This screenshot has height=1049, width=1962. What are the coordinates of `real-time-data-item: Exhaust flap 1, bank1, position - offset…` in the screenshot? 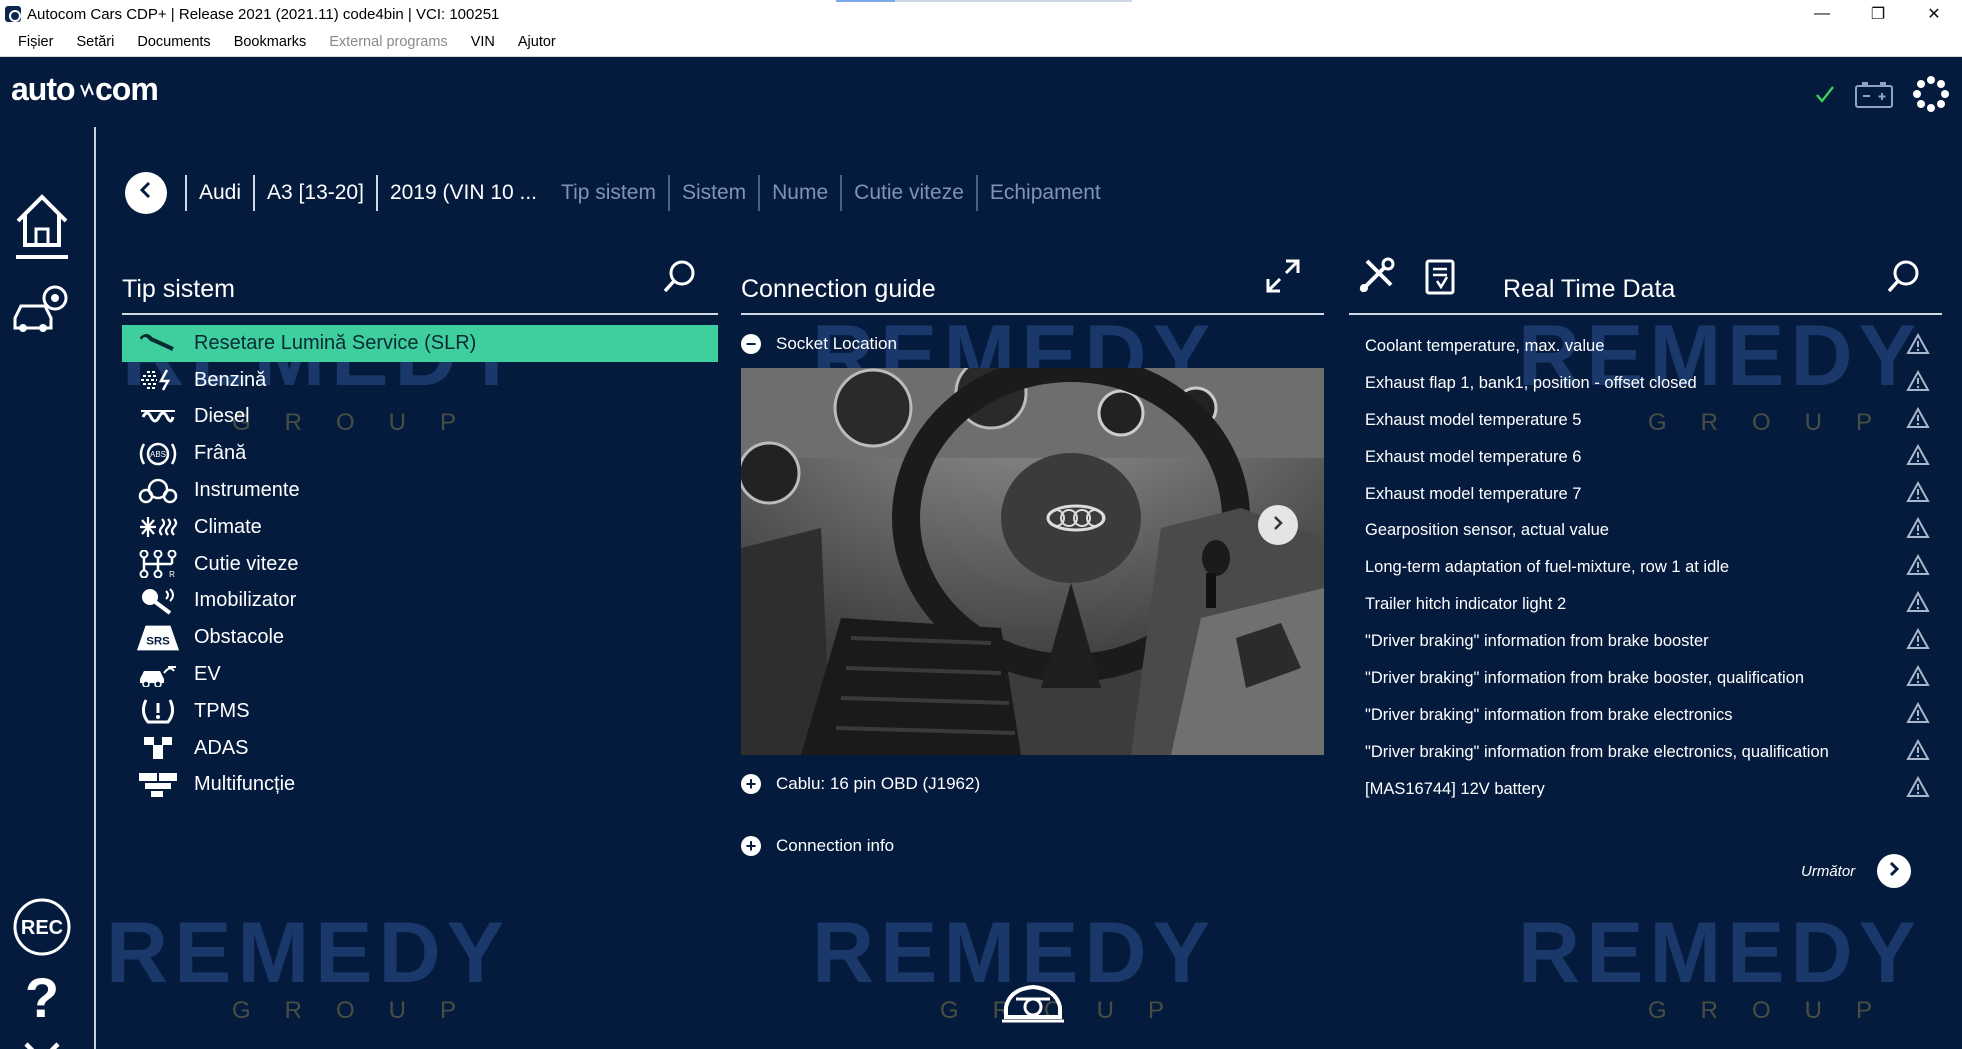 It's located at (1645, 383).